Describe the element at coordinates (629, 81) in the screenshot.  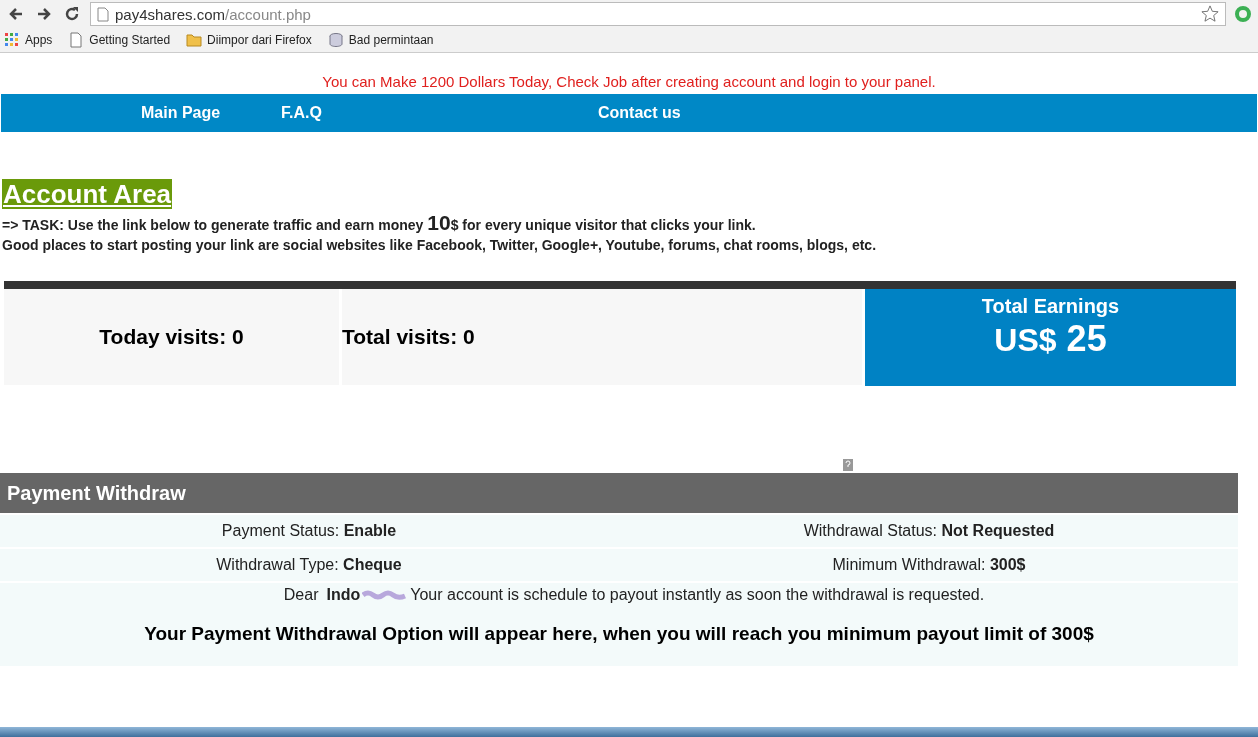
I see `promo-notice: You can Make 1200 Dollars Today, Check Job after creating account and login to your panel.` at that location.